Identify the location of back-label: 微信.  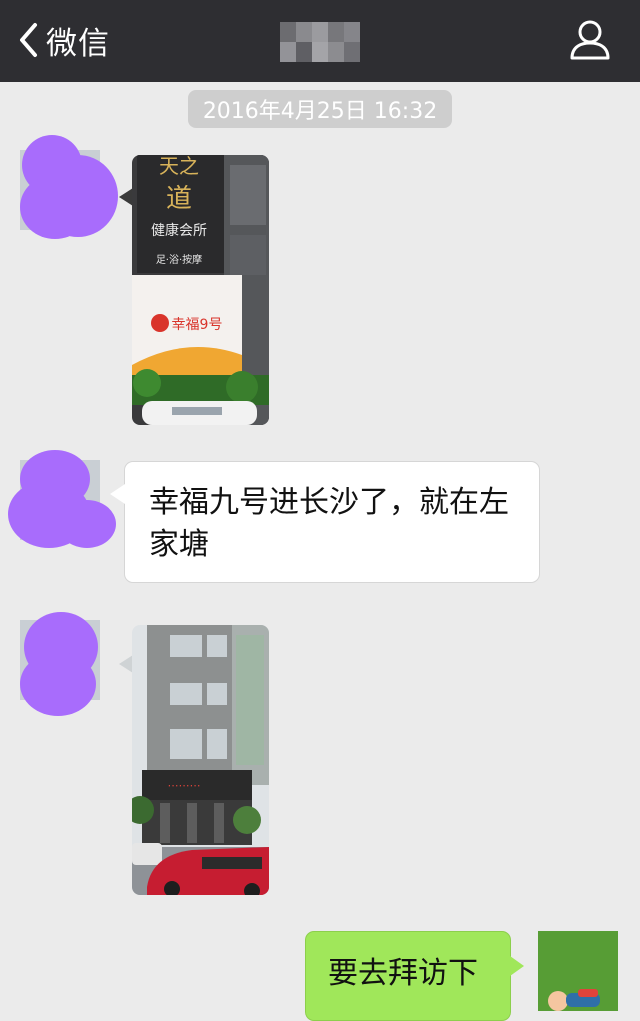
(78, 43).